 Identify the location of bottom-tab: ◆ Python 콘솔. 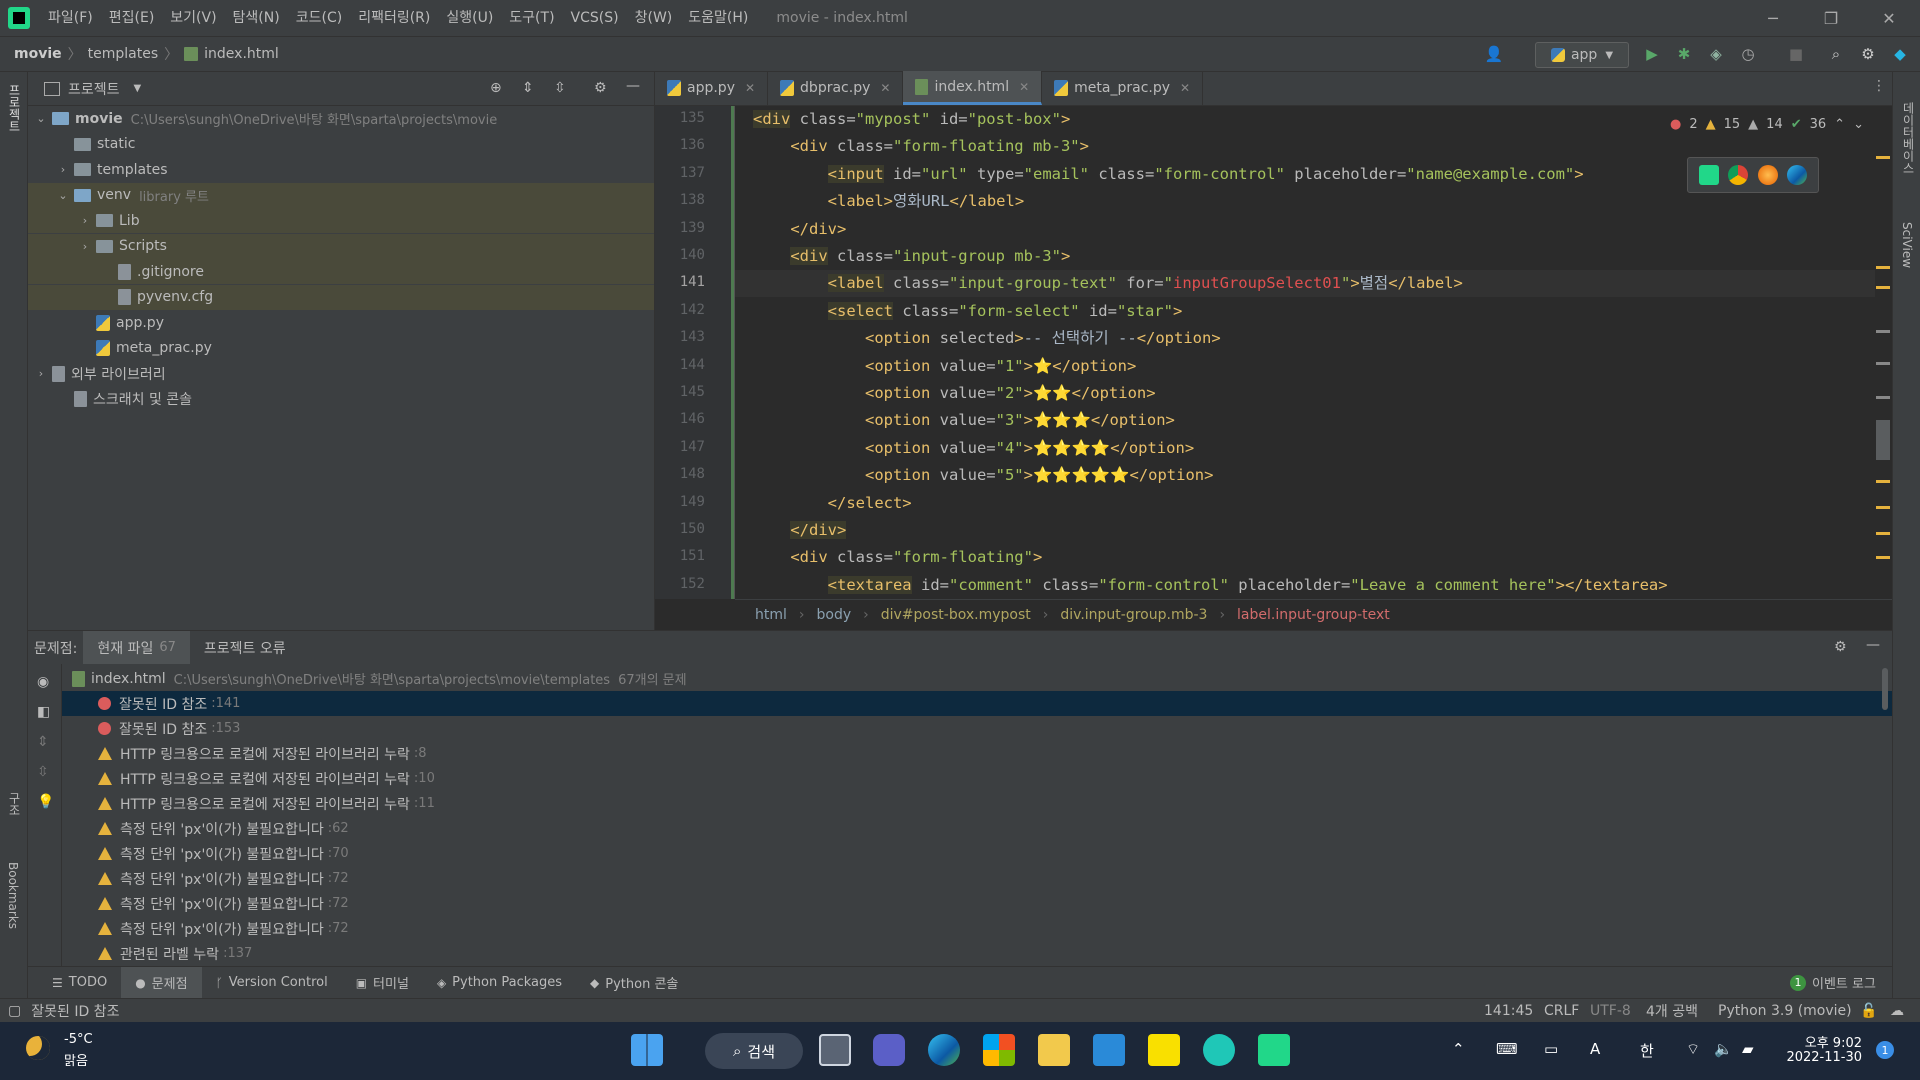
(634, 983).